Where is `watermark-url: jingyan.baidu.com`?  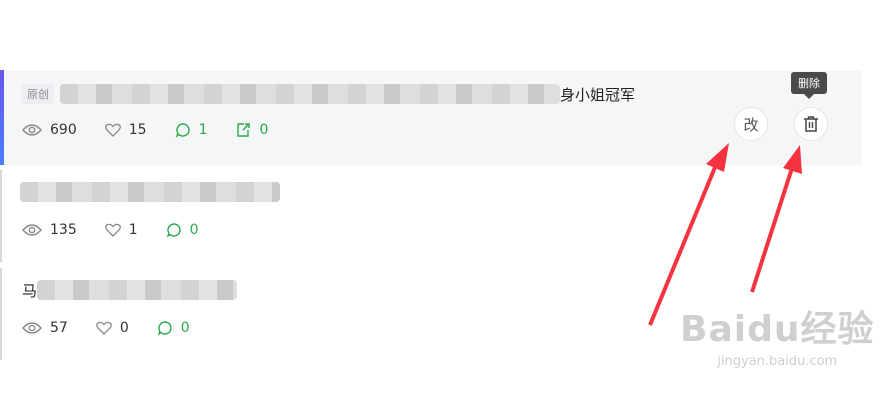
watermark-url: jingyan.baidu.com is located at coordinates (777, 361).